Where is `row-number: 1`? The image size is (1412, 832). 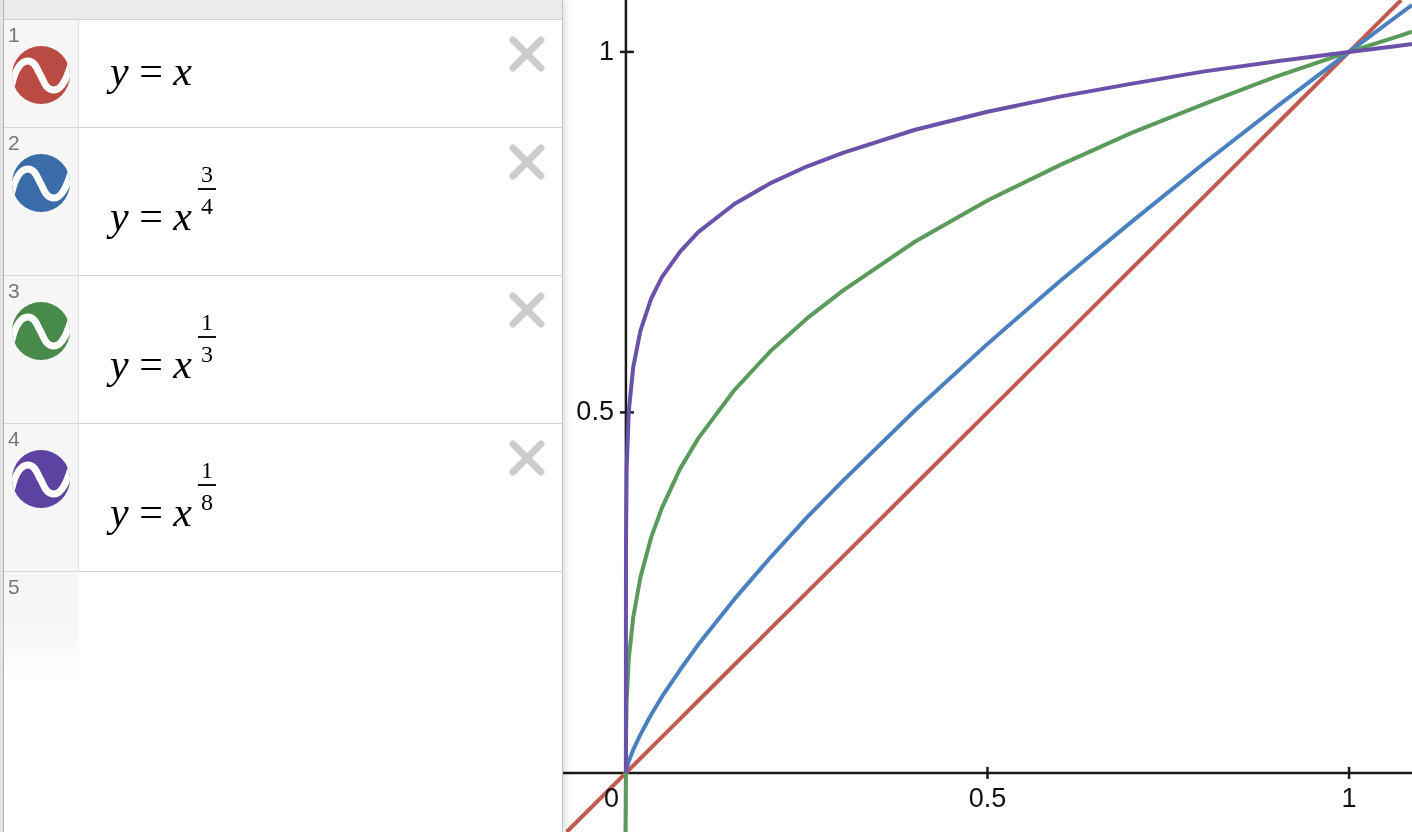 row-number: 1 is located at coordinates (14, 35).